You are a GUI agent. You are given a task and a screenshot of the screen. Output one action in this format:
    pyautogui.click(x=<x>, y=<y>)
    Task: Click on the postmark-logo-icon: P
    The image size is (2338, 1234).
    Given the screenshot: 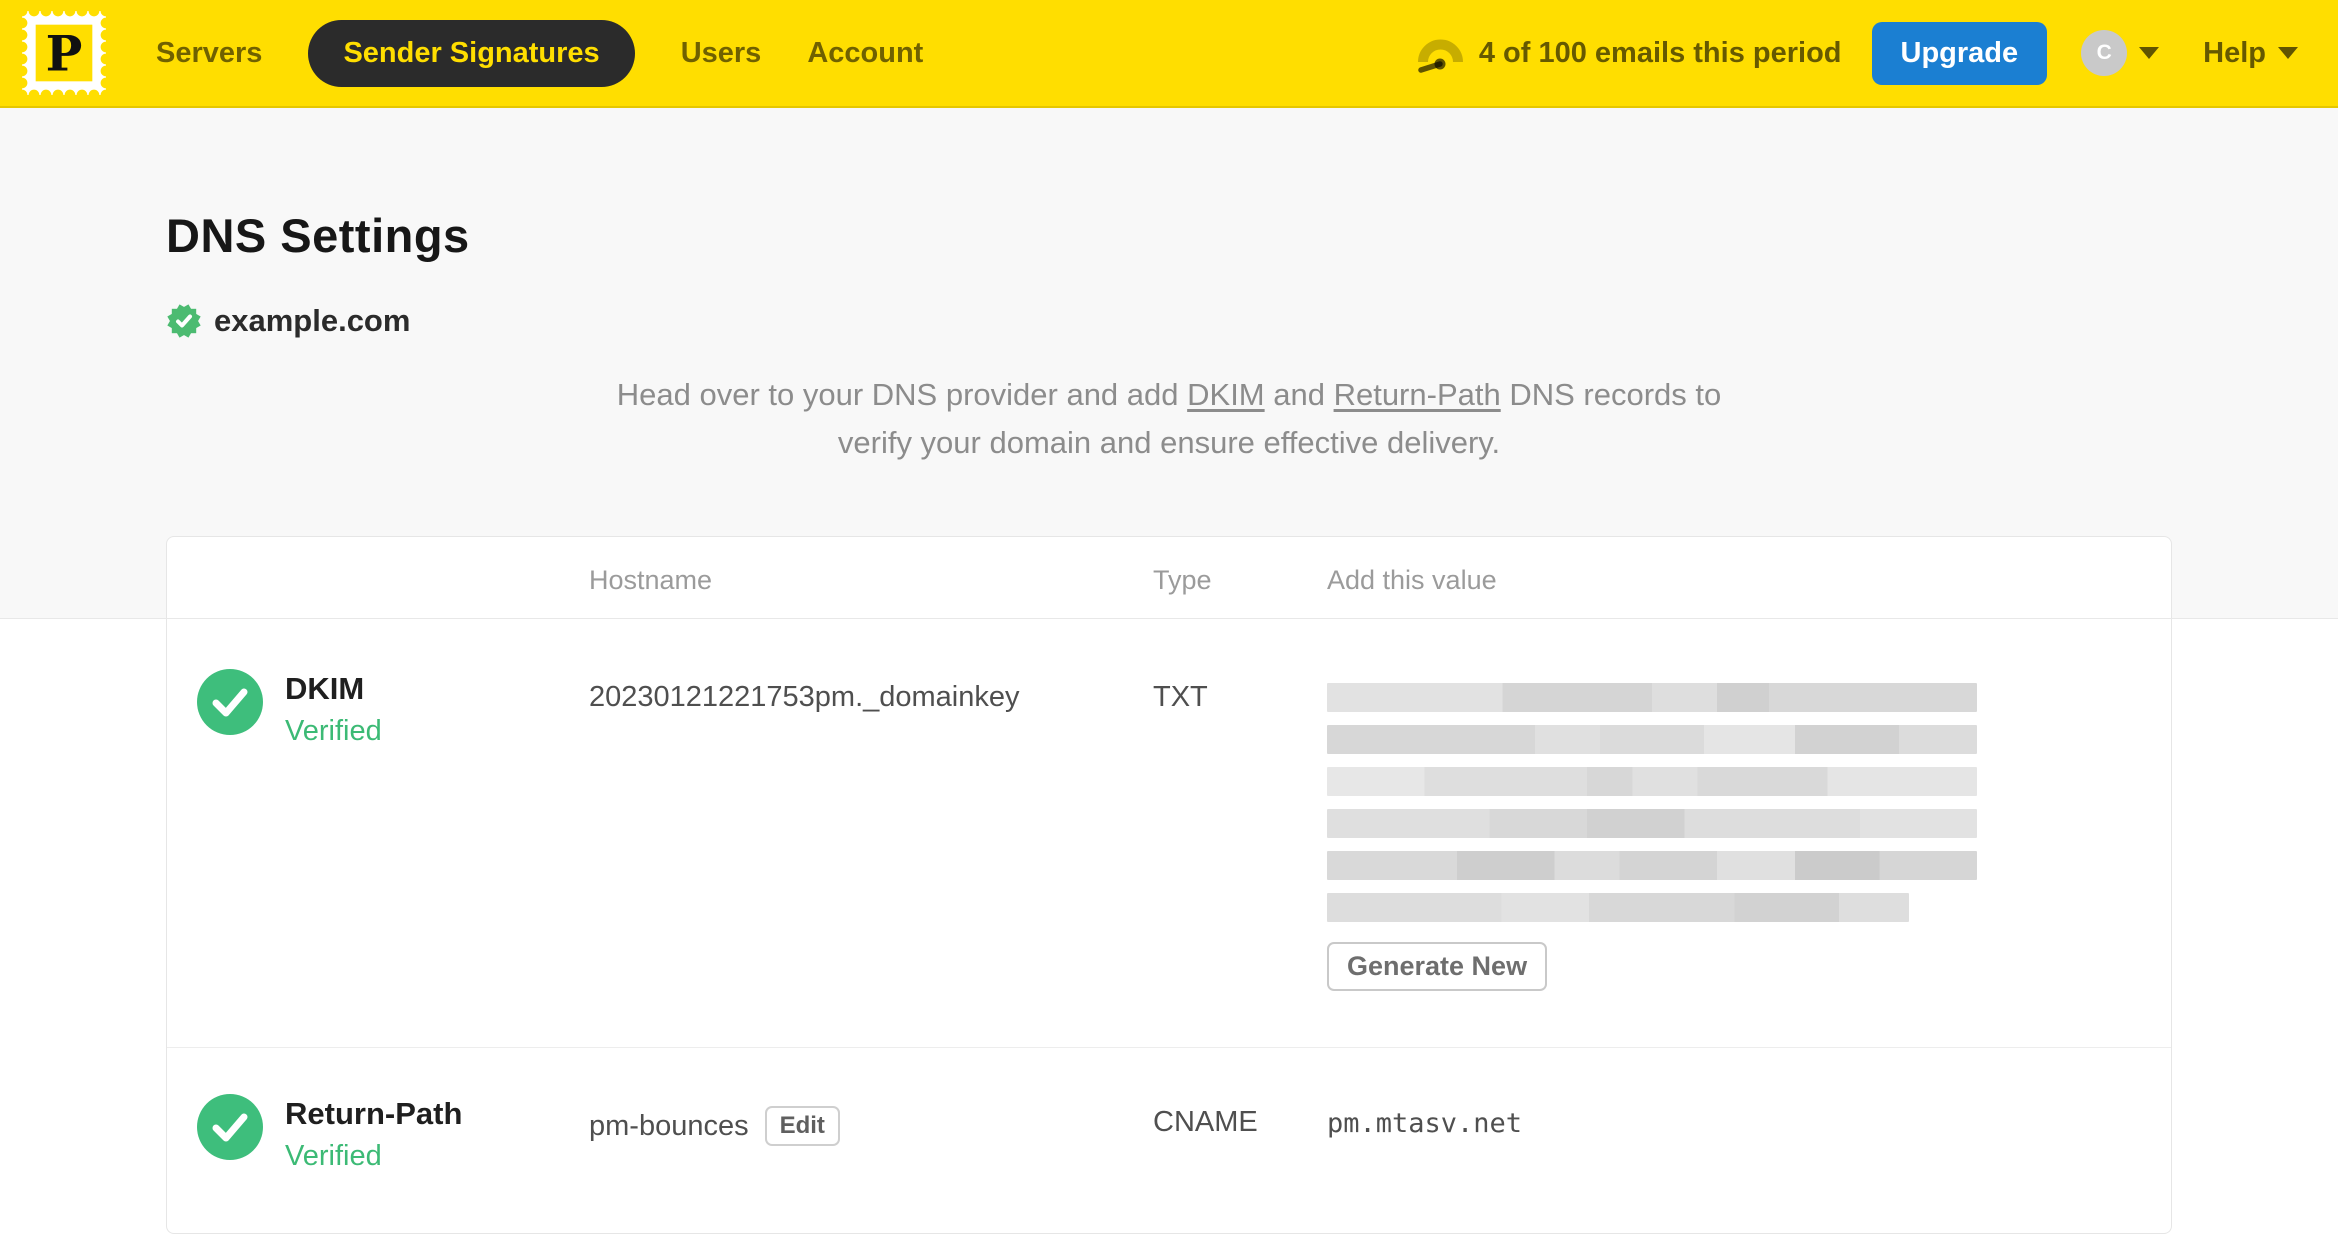 What is the action you would take?
    pyautogui.click(x=64, y=53)
    